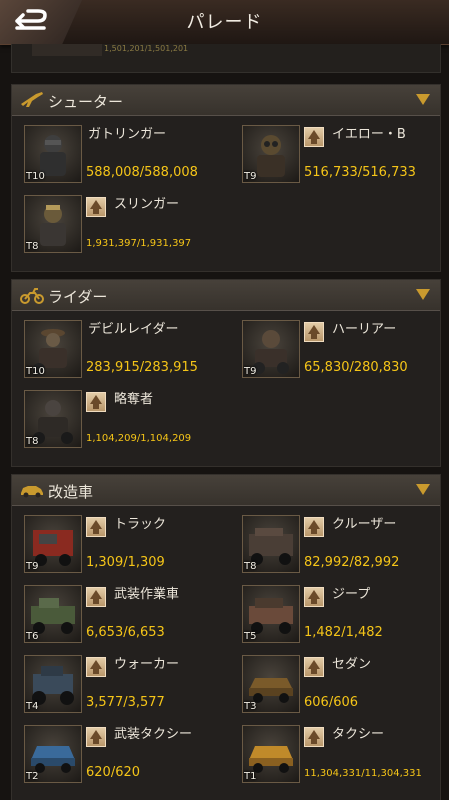  Describe the element at coordinates (226, 490) in the screenshot. I see `section-header-modified-car: 改造車` at that location.